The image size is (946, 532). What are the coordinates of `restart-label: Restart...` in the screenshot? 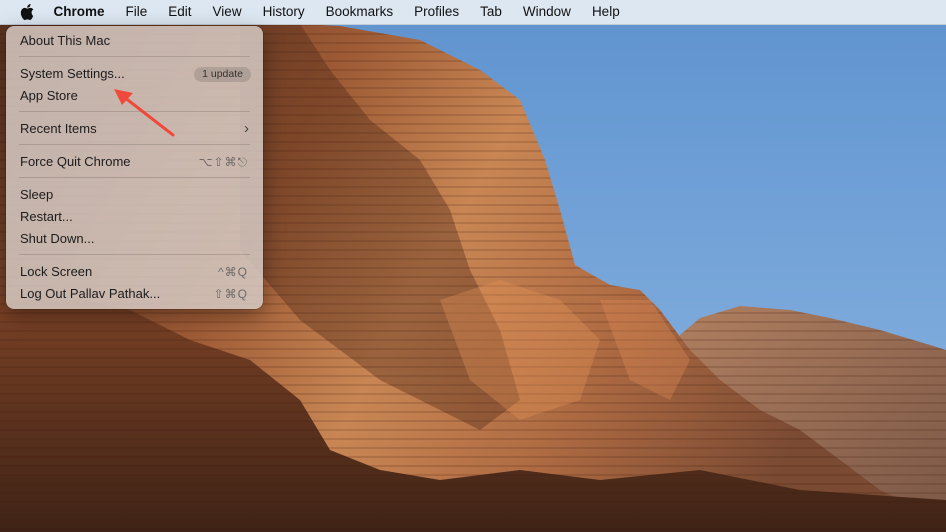 It's located at (46, 216).